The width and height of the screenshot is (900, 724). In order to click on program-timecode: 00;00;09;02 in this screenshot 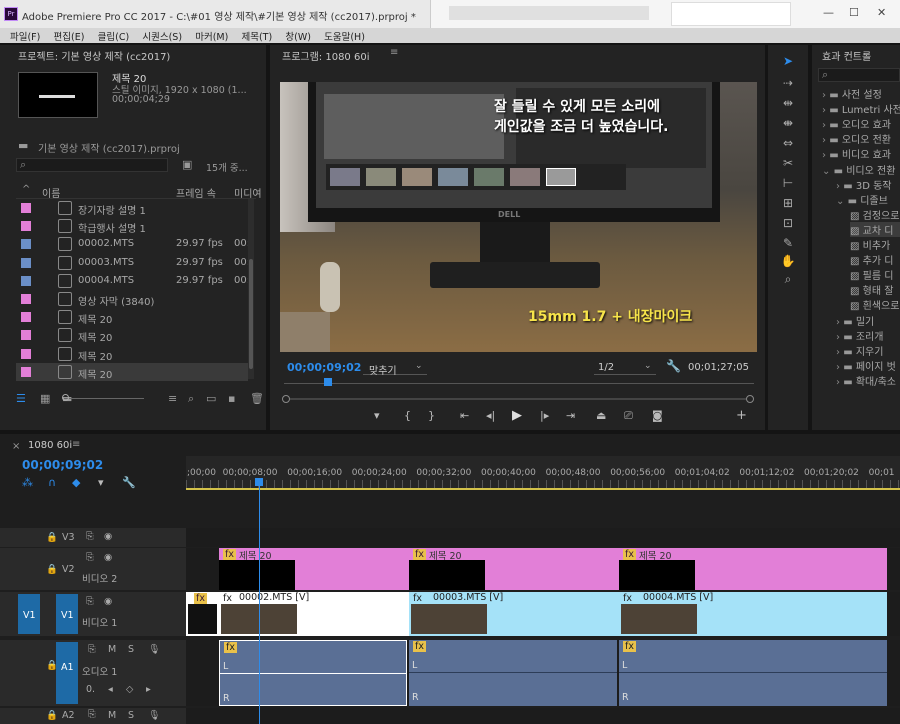, I will do `click(324, 367)`.